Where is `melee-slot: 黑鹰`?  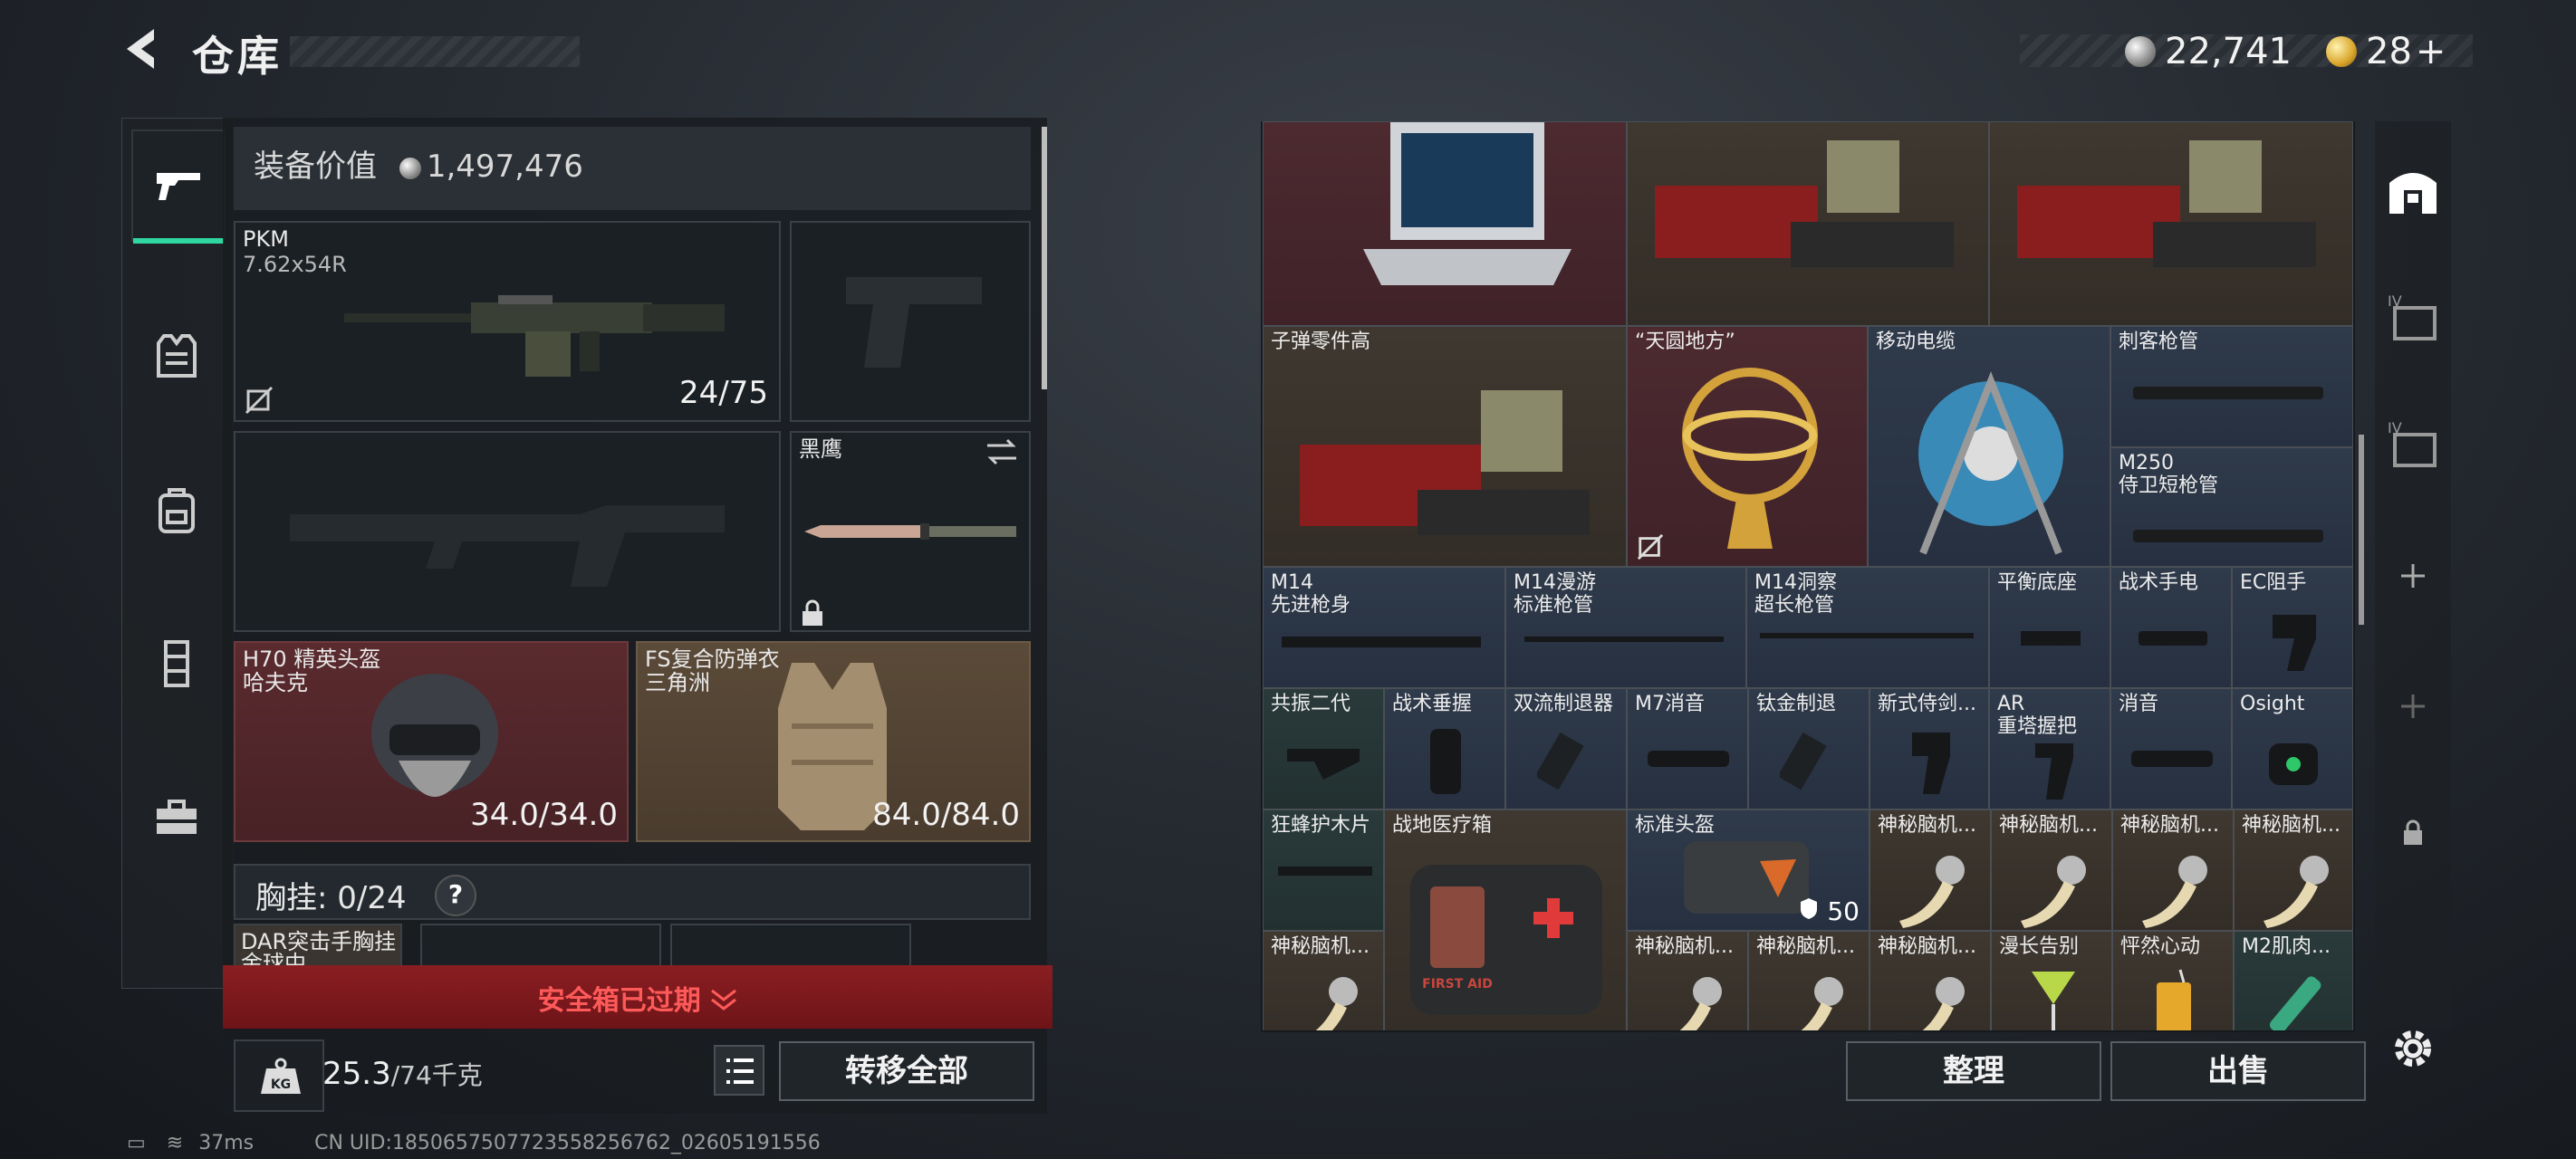
melee-slot: 黑鹰 is located at coordinates (910, 531).